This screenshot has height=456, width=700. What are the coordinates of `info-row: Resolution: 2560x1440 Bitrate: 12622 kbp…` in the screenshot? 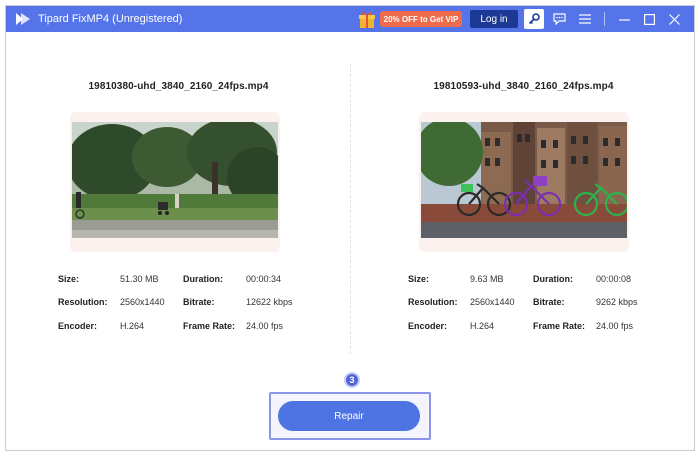 It's located at (188, 303).